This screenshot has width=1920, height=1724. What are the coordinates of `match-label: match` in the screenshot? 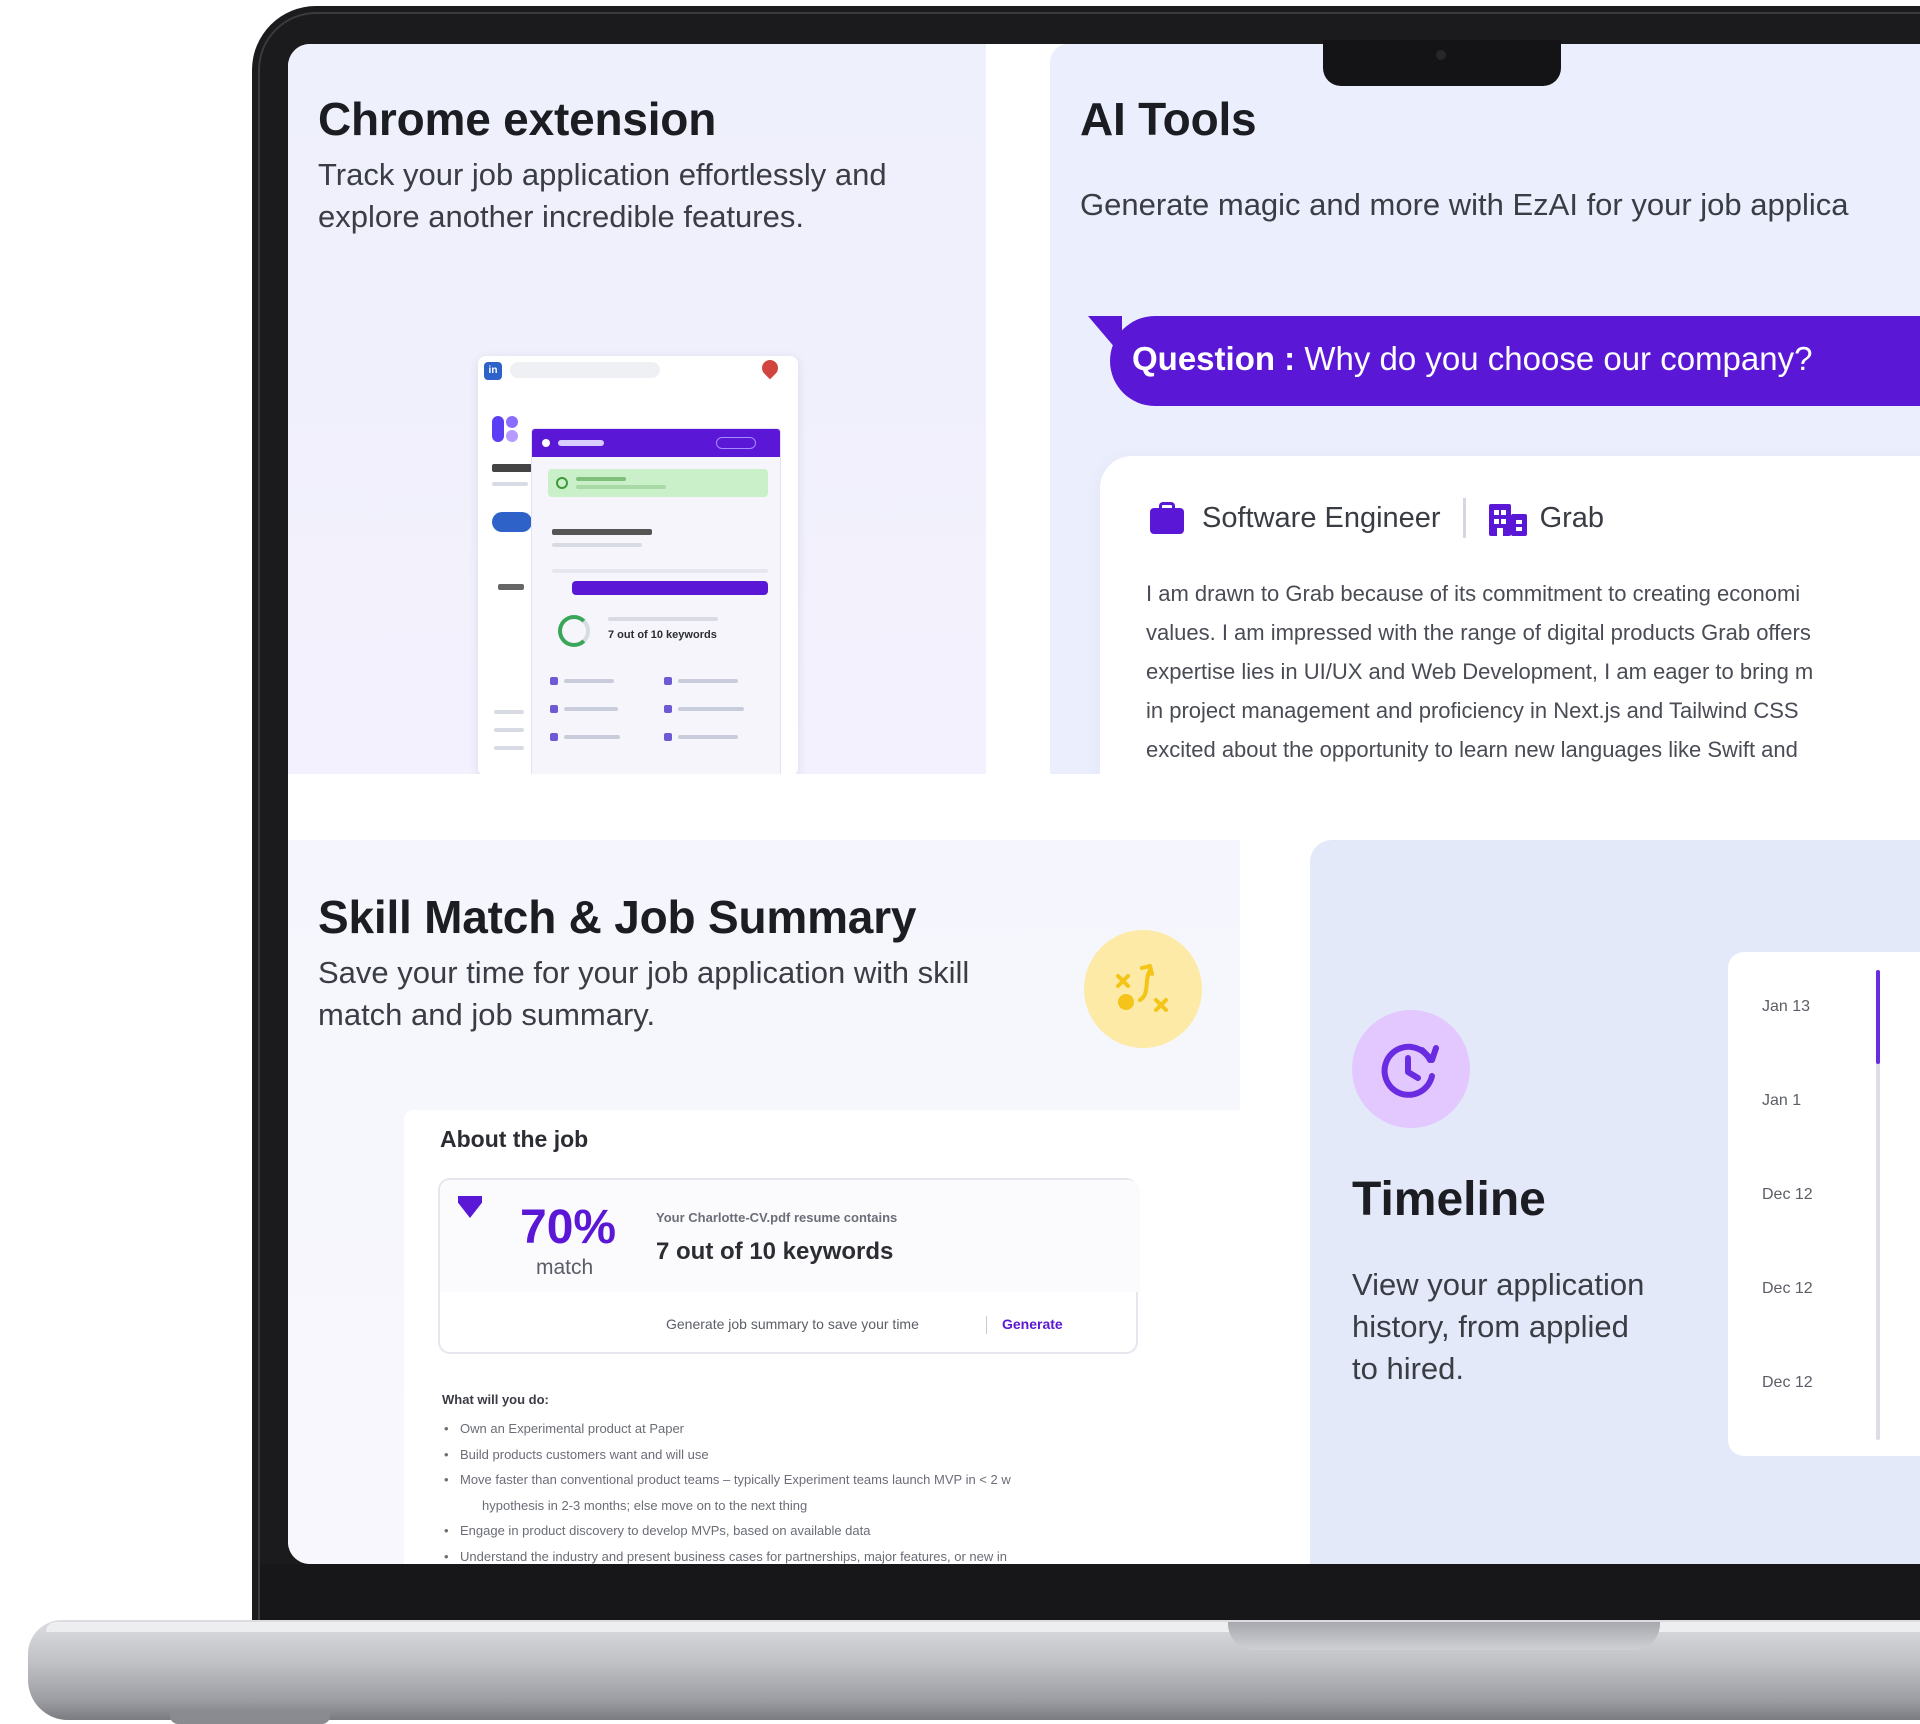 It's located at (565, 1267).